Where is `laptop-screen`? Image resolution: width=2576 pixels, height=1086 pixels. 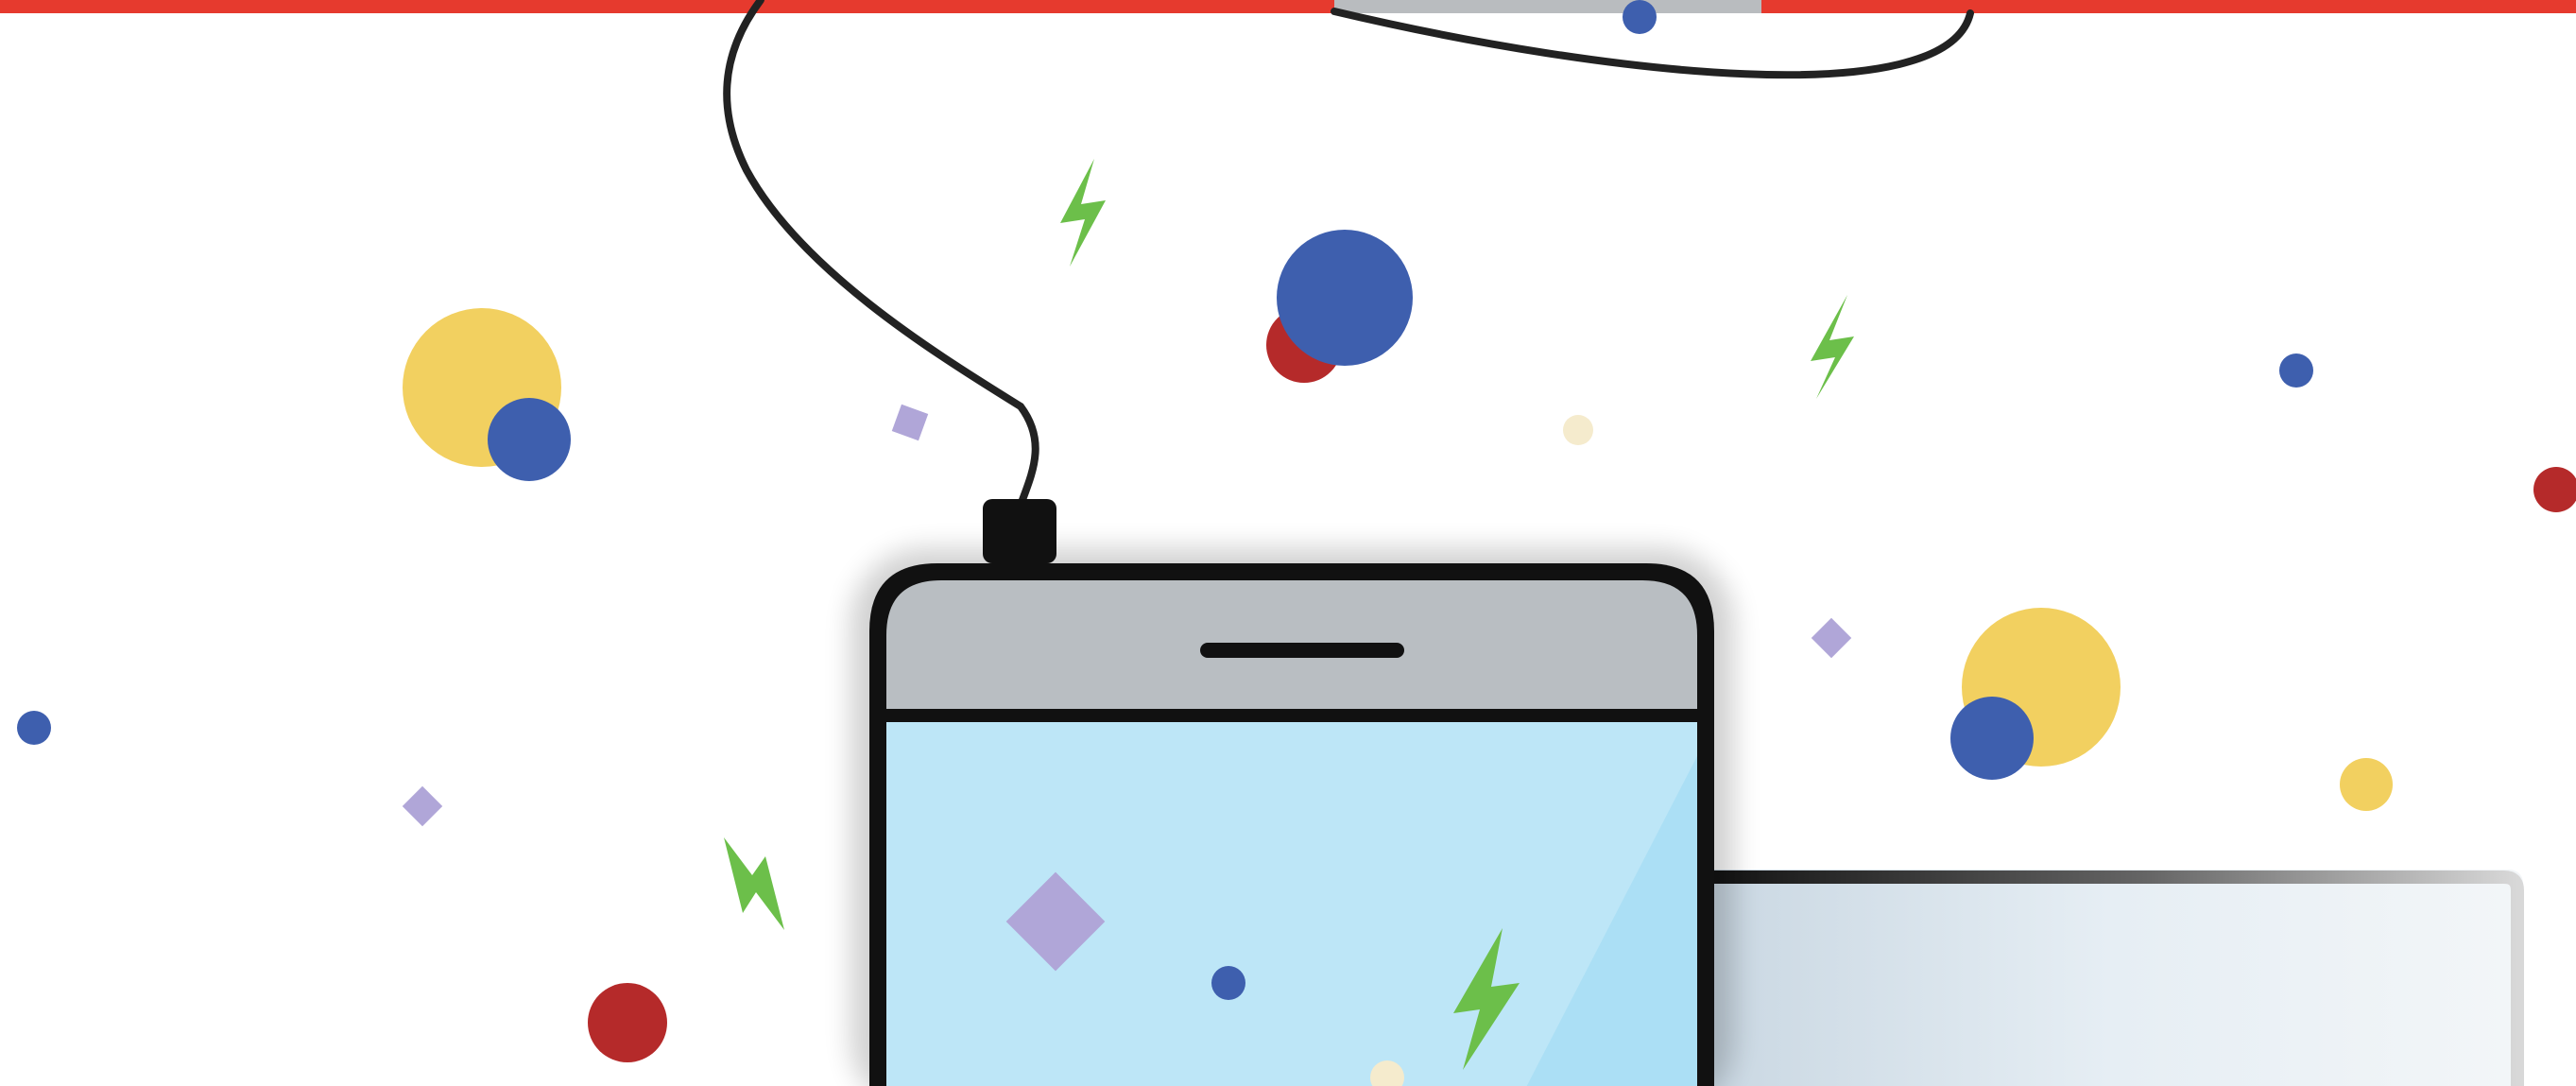 laptop-screen is located at coordinates (2112, 978).